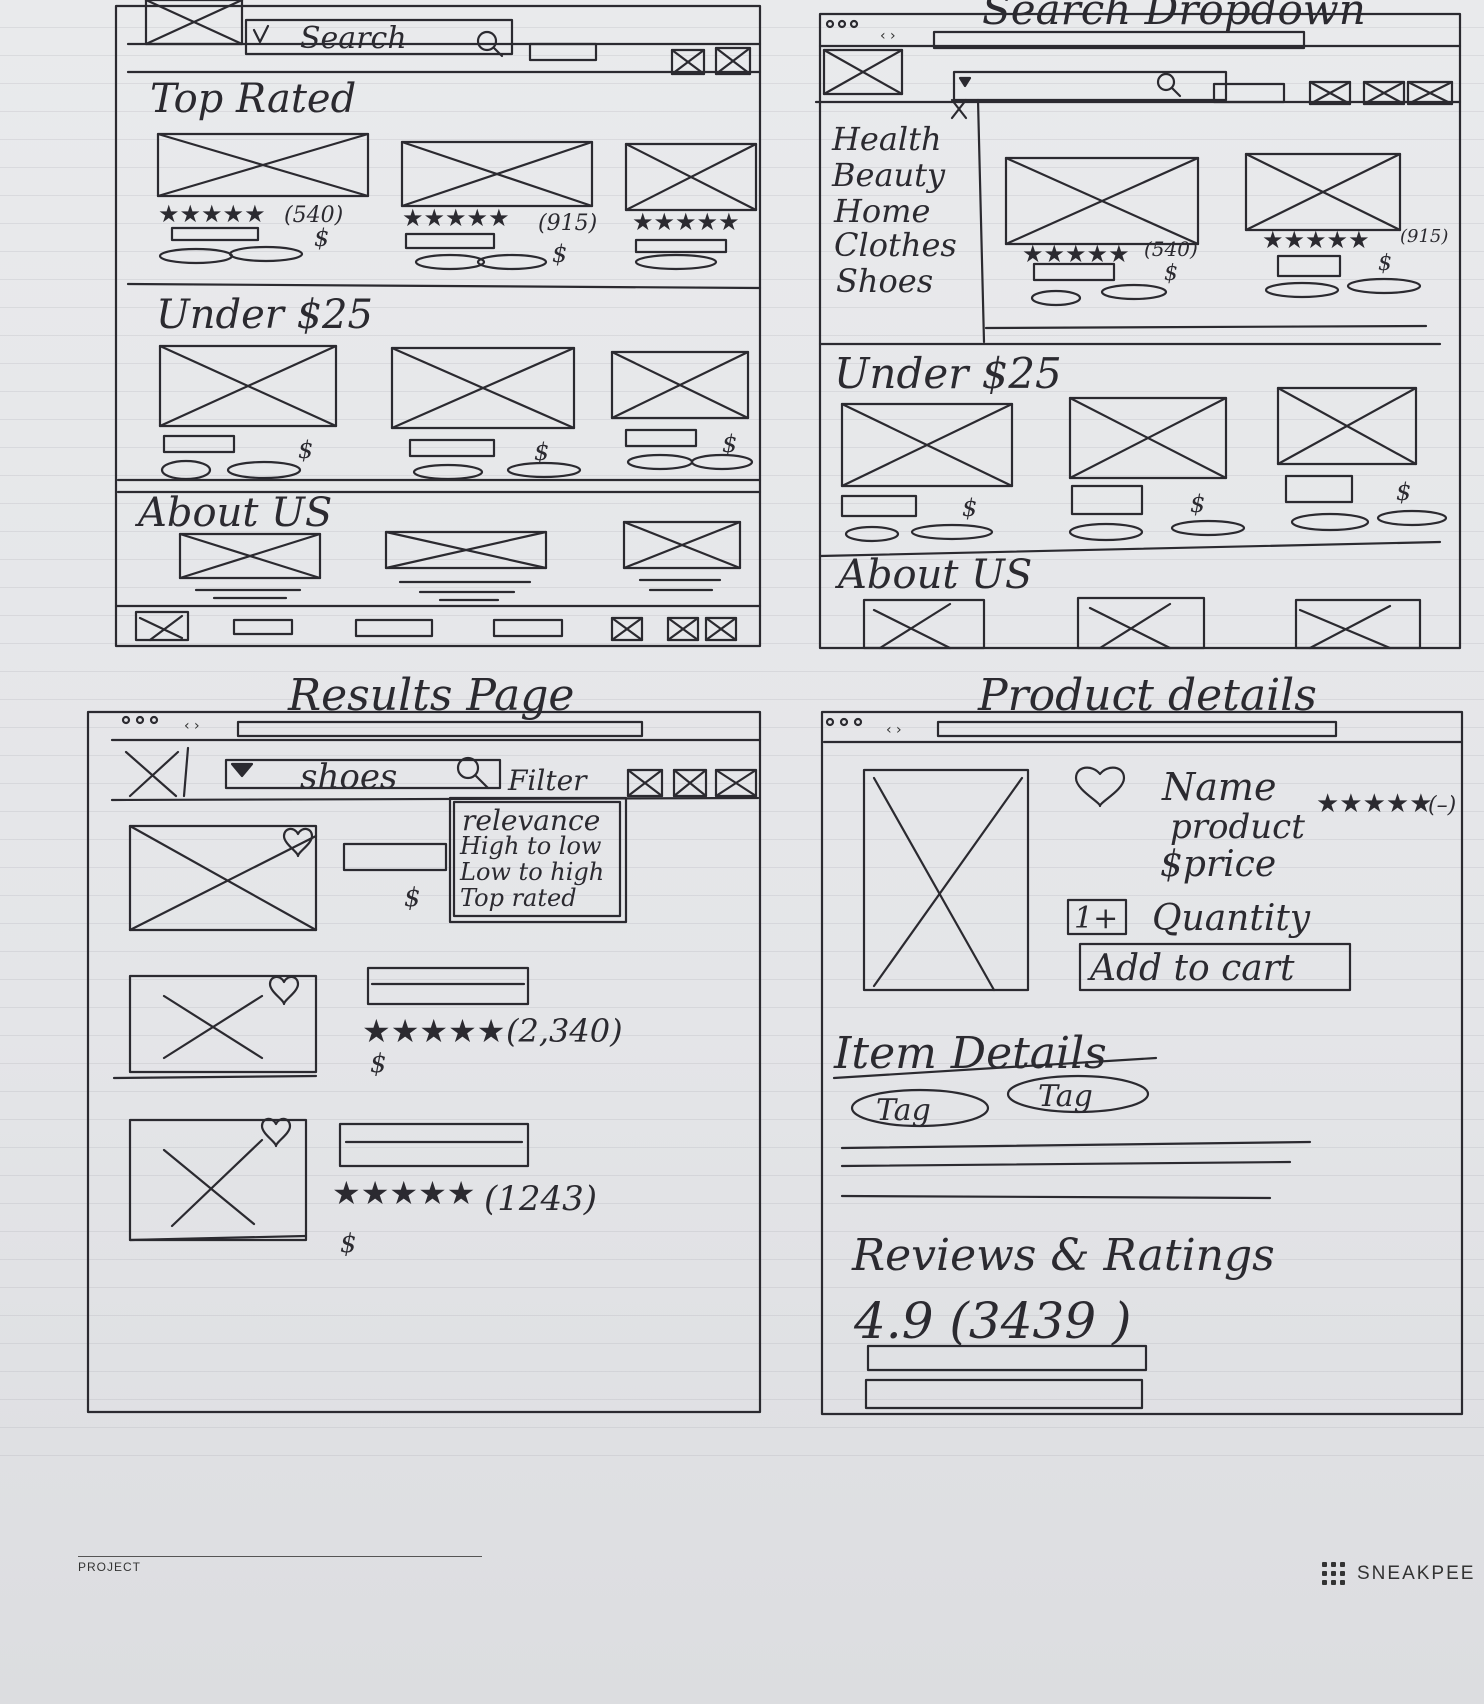  I want to click on pd-quantity-stepper: 1+, so click(1097, 917).